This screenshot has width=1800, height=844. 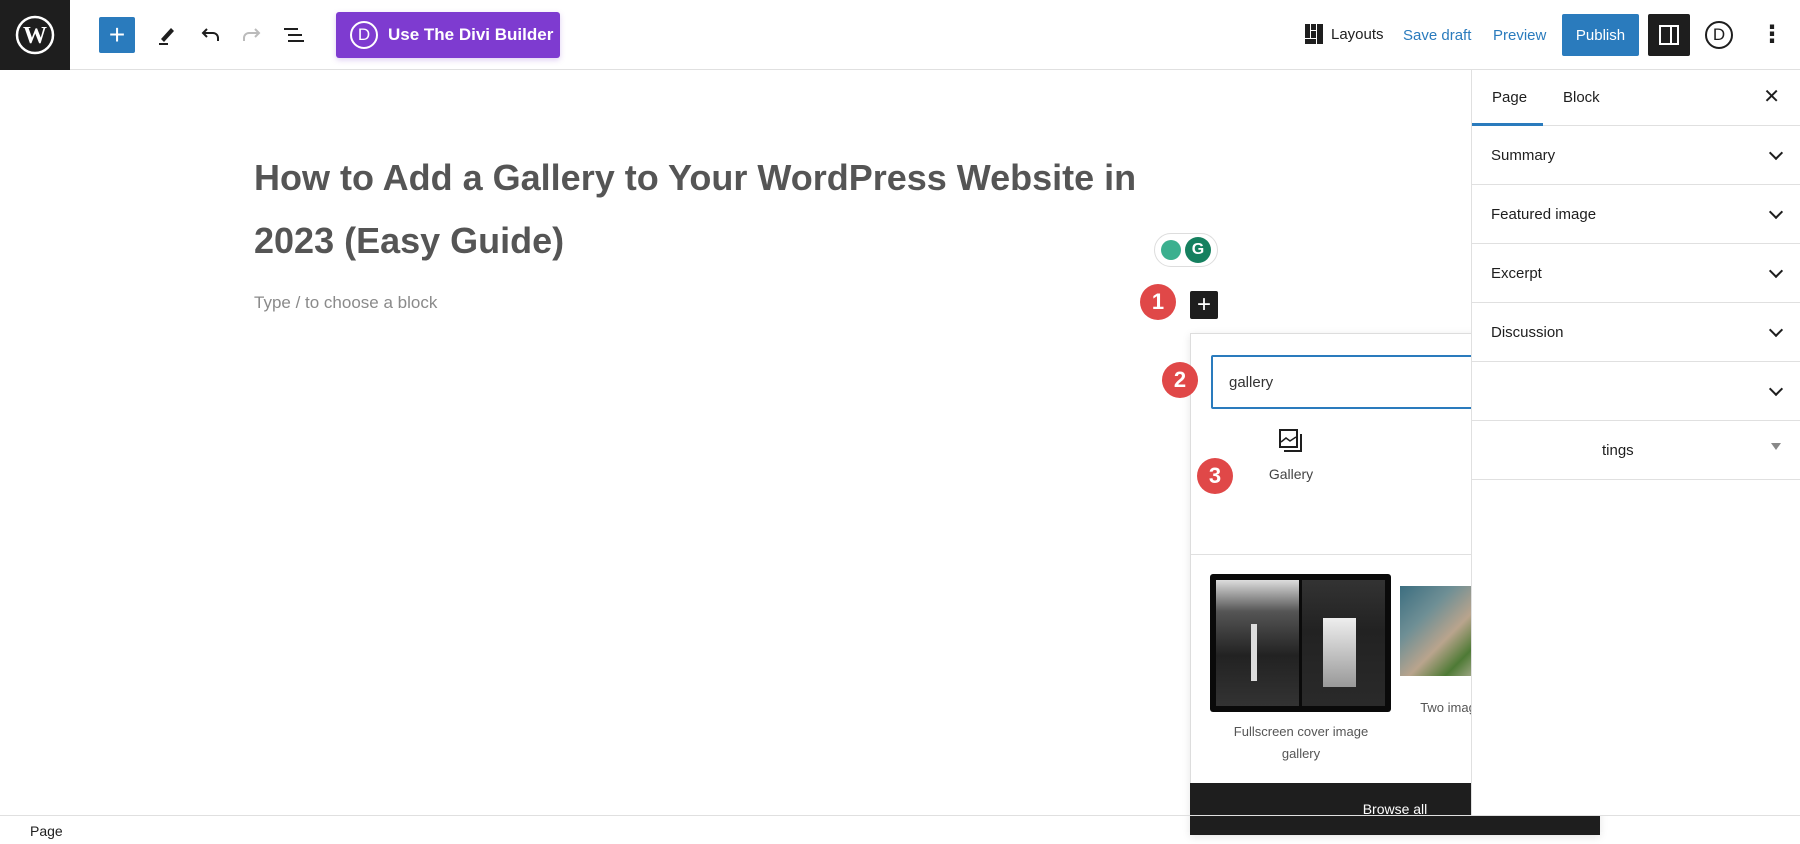 What do you see at coordinates (1719, 35) in the screenshot?
I see `divi-icon: D` at bounding box center [1719, 35].